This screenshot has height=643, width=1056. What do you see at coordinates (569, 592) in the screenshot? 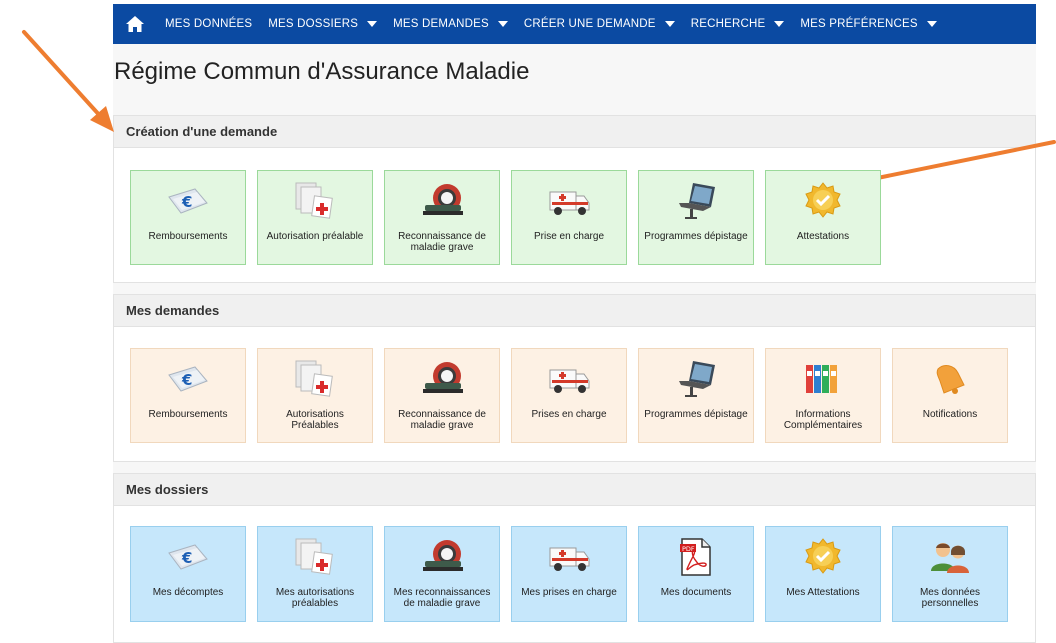
I see `tile-label: Mes prises en charge` at bounding box center [569, 592].